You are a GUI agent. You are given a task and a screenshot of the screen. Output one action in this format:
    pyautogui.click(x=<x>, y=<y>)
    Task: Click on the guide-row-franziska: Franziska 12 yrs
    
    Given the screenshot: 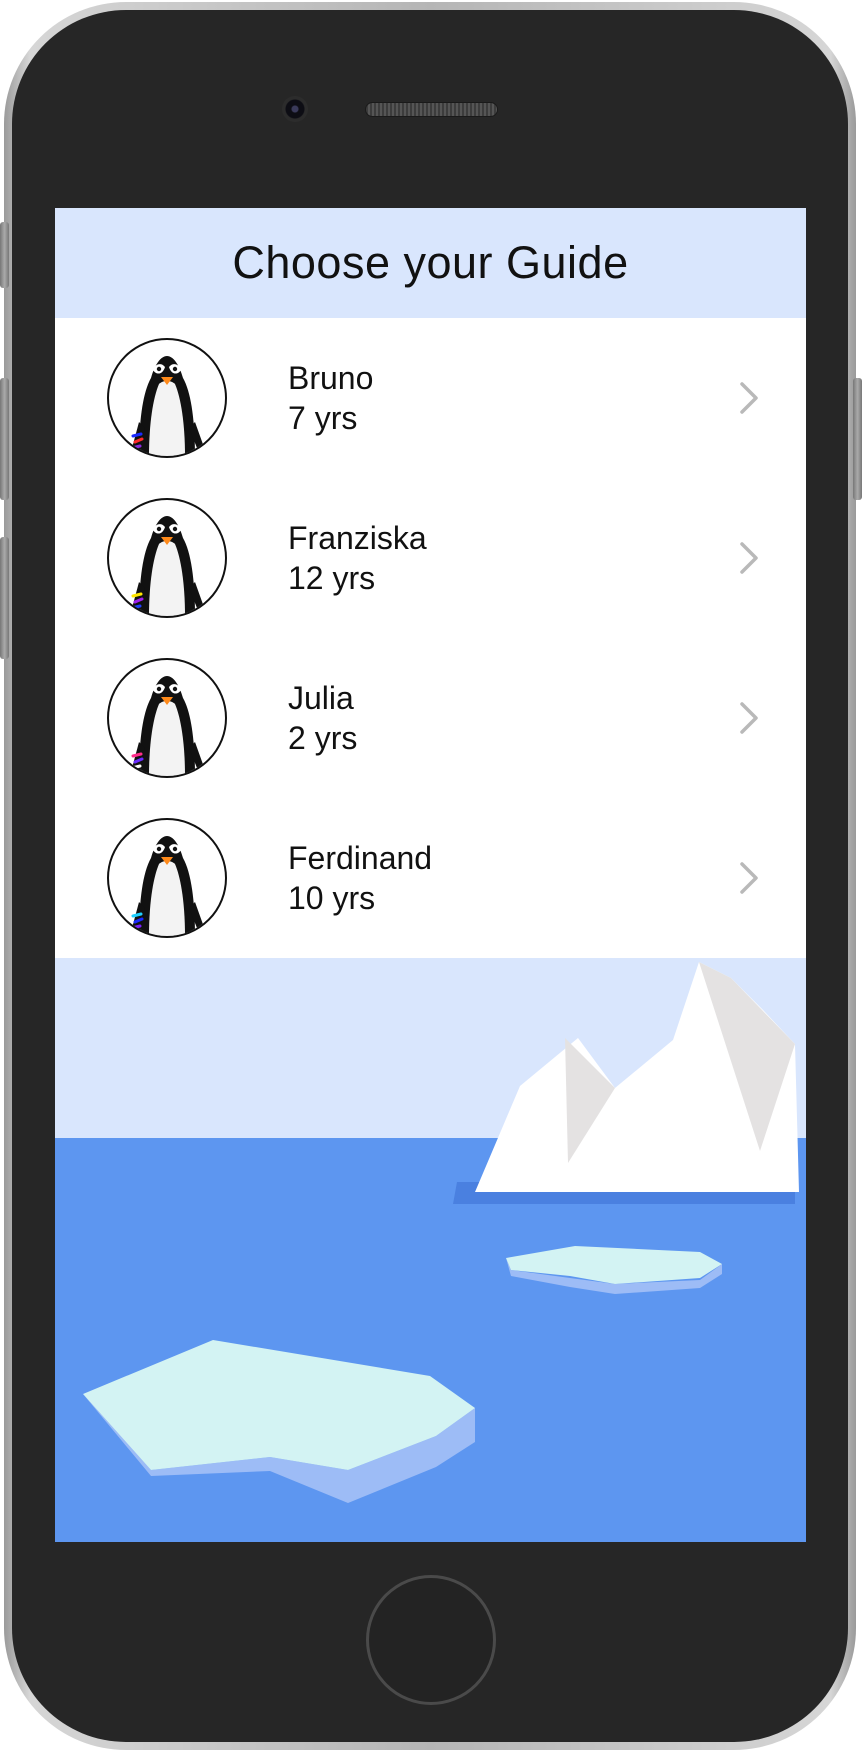 What is the action you would take?
    pyautogui.click(x=430, y=558)
    